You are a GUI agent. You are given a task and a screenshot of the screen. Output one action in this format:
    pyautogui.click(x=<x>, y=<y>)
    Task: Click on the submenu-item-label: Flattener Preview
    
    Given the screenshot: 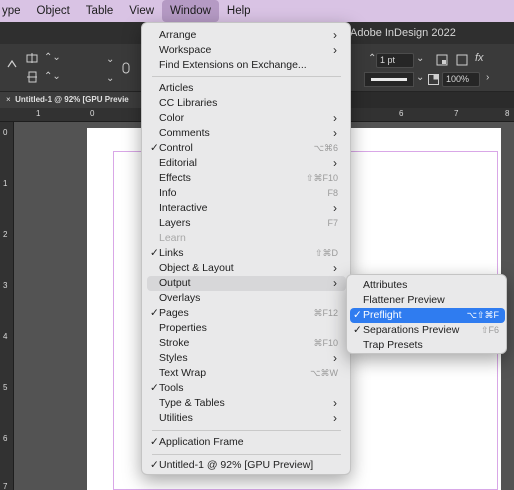 What is the action you would take?
    pyautogui.click(x=404, y=300)
    